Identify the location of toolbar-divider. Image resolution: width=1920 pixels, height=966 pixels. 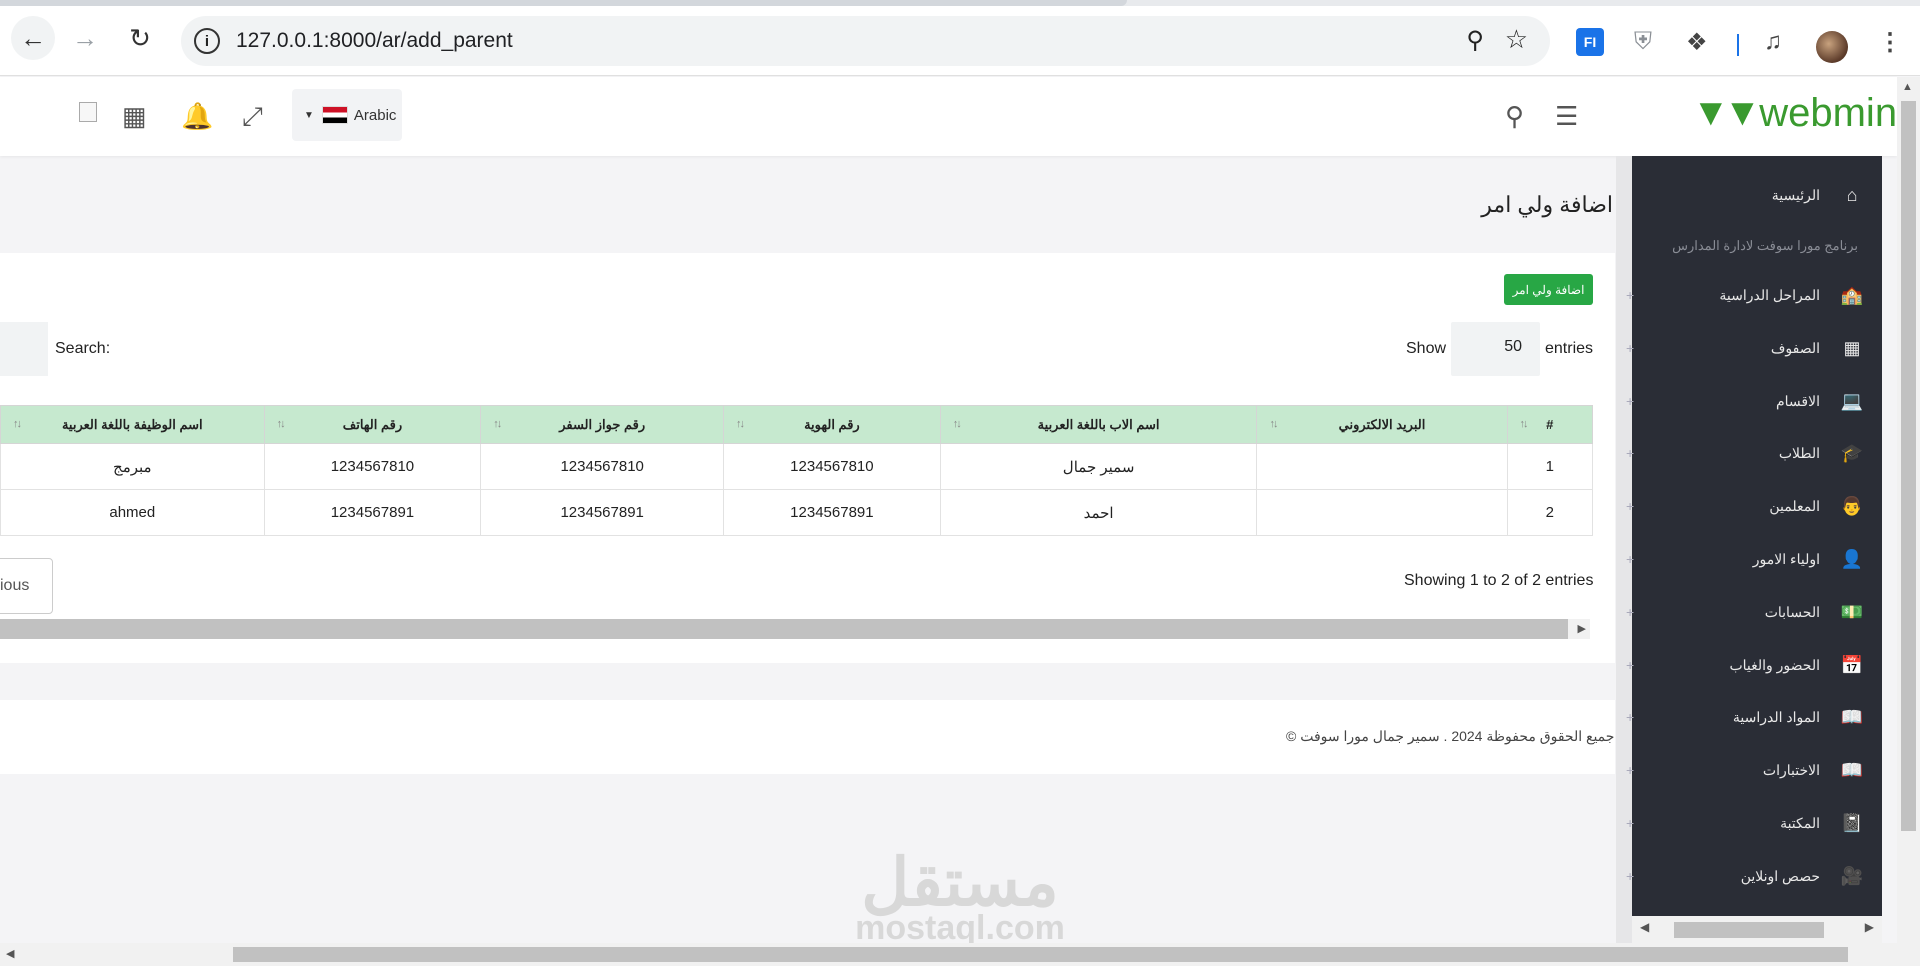
(1738, 45).